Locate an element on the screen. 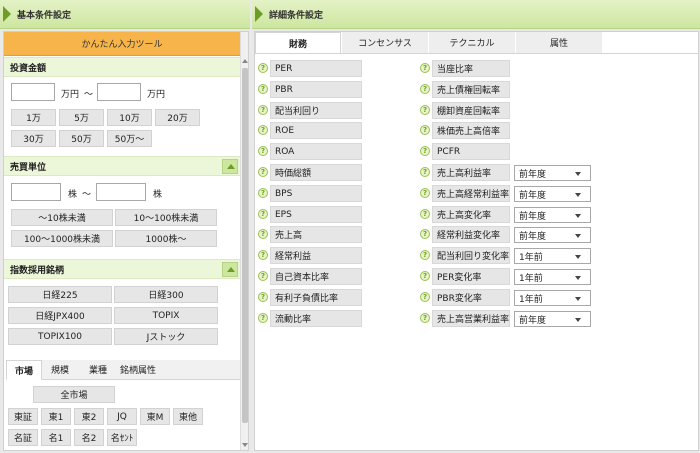 The width and height of the screenshot is (700, 453). indicator-button: 配当利回り is located at coordinates (316, 110).